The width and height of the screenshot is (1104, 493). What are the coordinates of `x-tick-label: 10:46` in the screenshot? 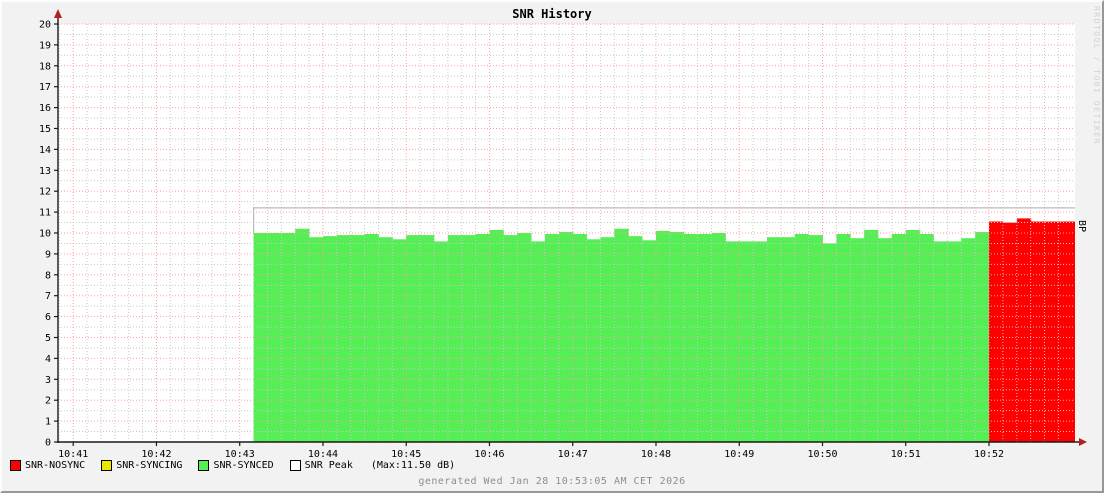 It's located at (489, 454).